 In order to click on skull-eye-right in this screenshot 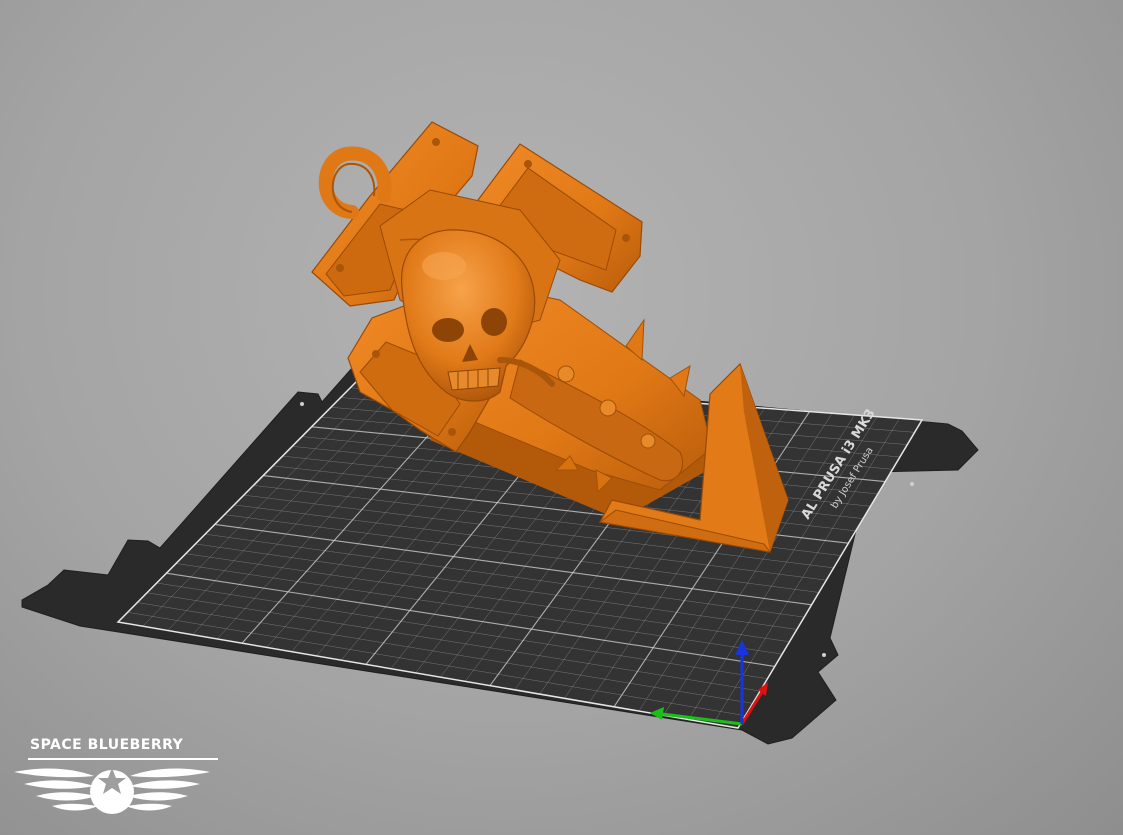, I will do `click(494, 322)`.